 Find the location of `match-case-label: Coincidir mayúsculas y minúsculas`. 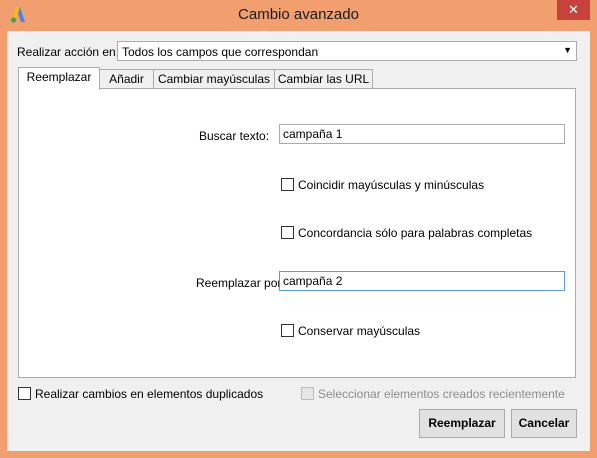

match-case-label: Coincidir mayúsculas y minúsculas is located at coordinates (391, 185).